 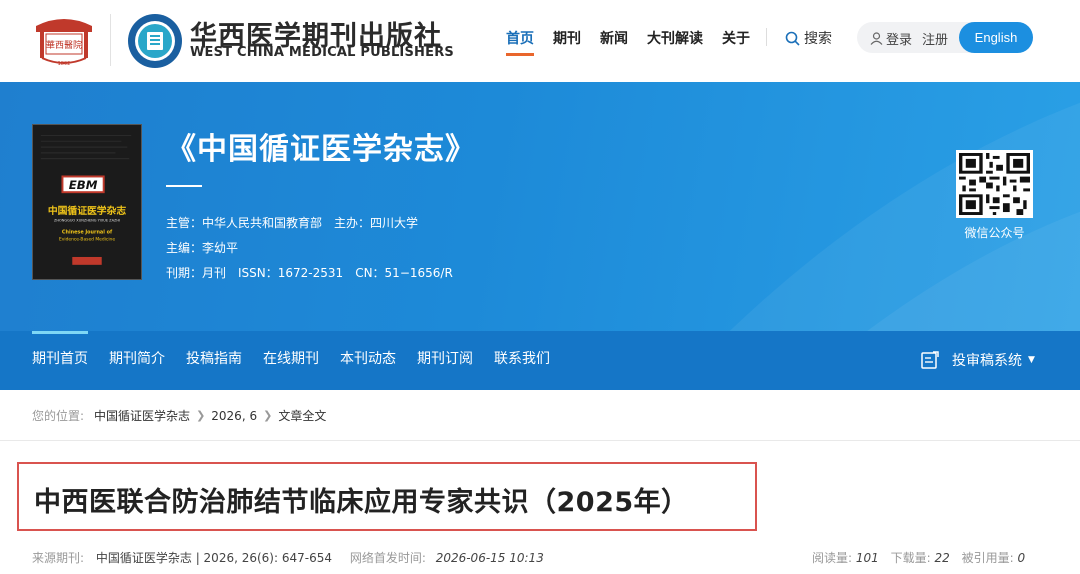 I want to click on citations-label: 被引用量:, so click(x=987, y=558).